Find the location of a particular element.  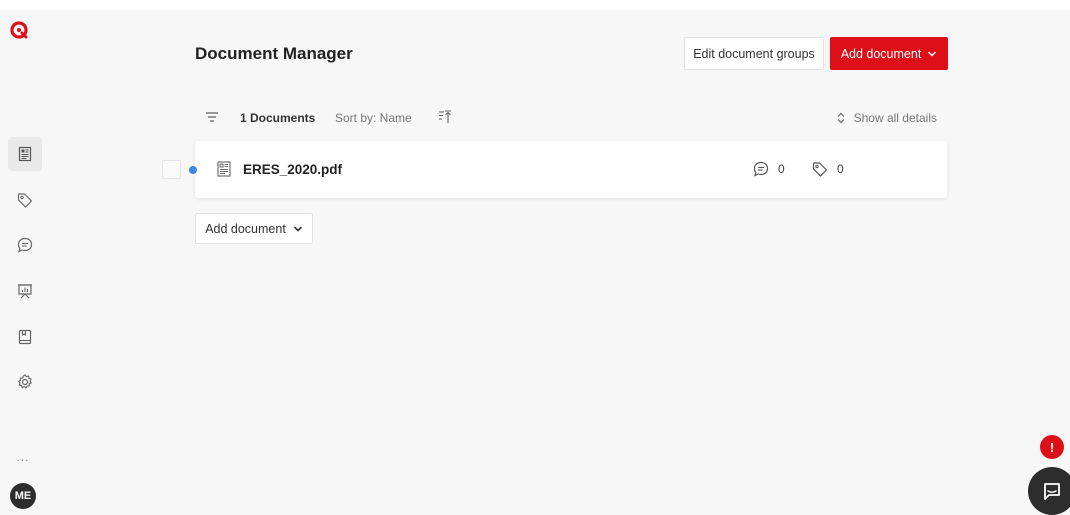

table-row: ERES_2020.pdf 0 0 is located at coordinates (568, 169).